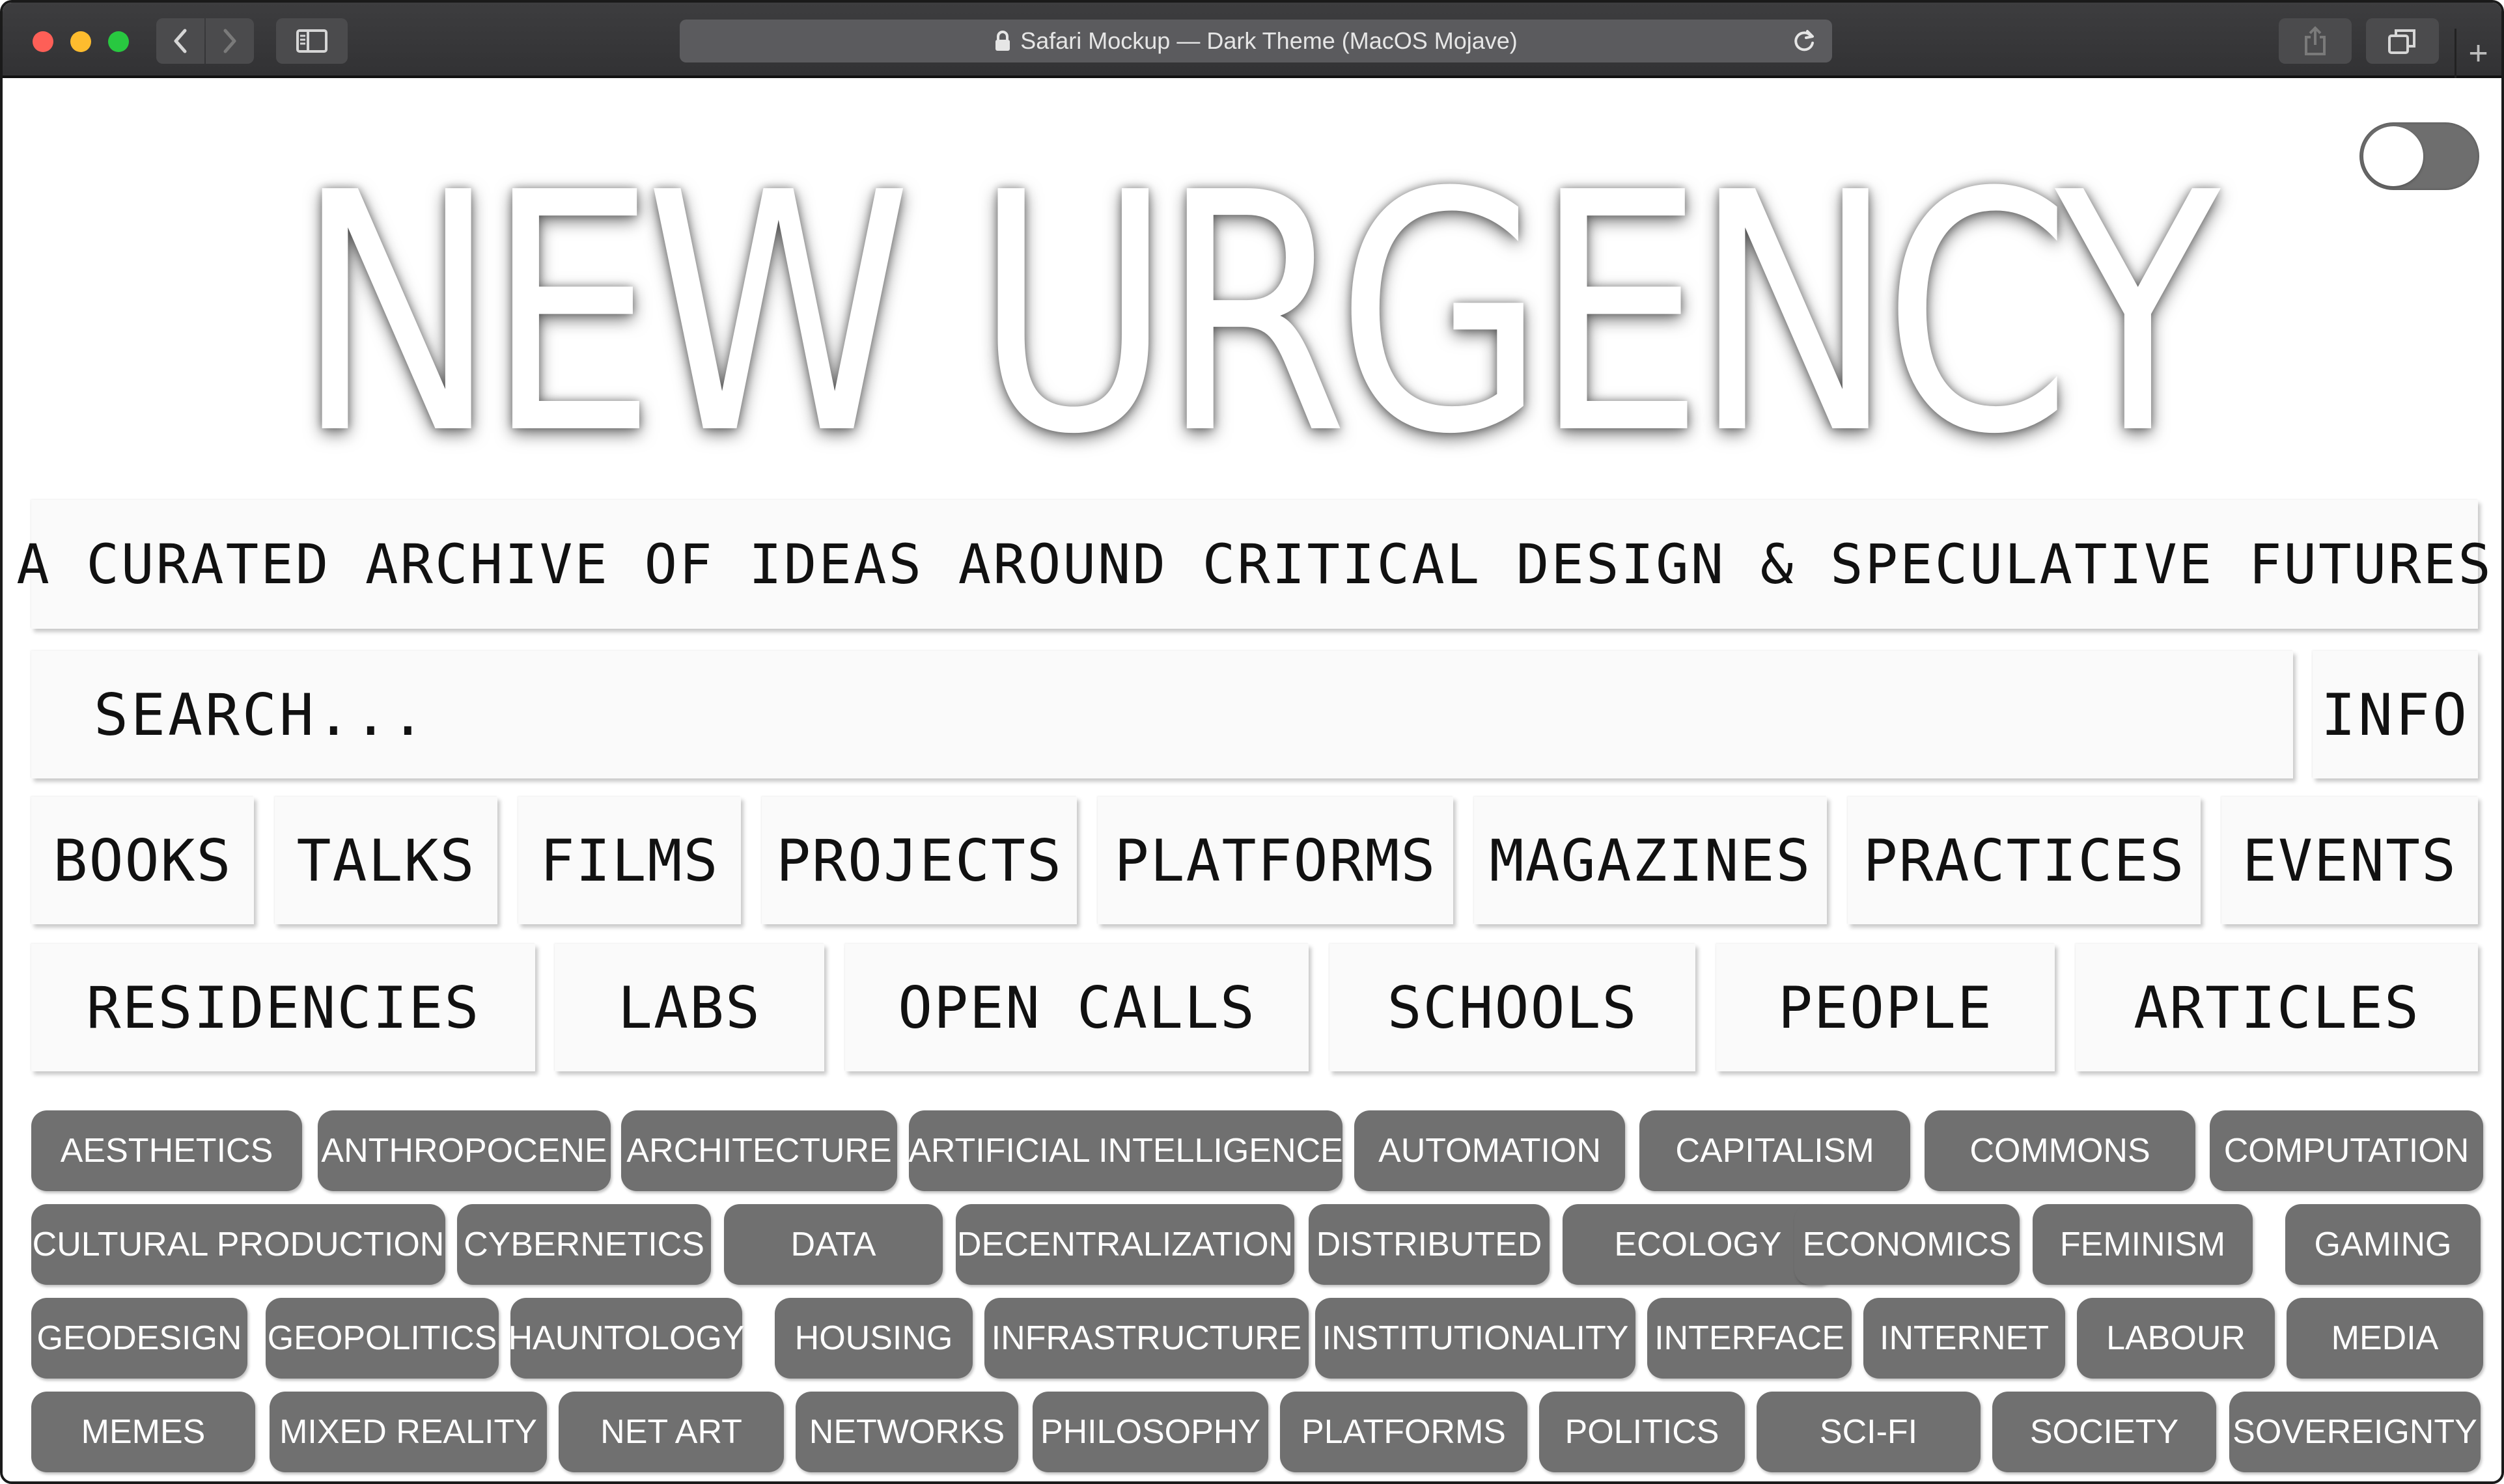 The width and height of the screenshot is (2504, 1484). I want to click on share-icon, so click(2315, 40).